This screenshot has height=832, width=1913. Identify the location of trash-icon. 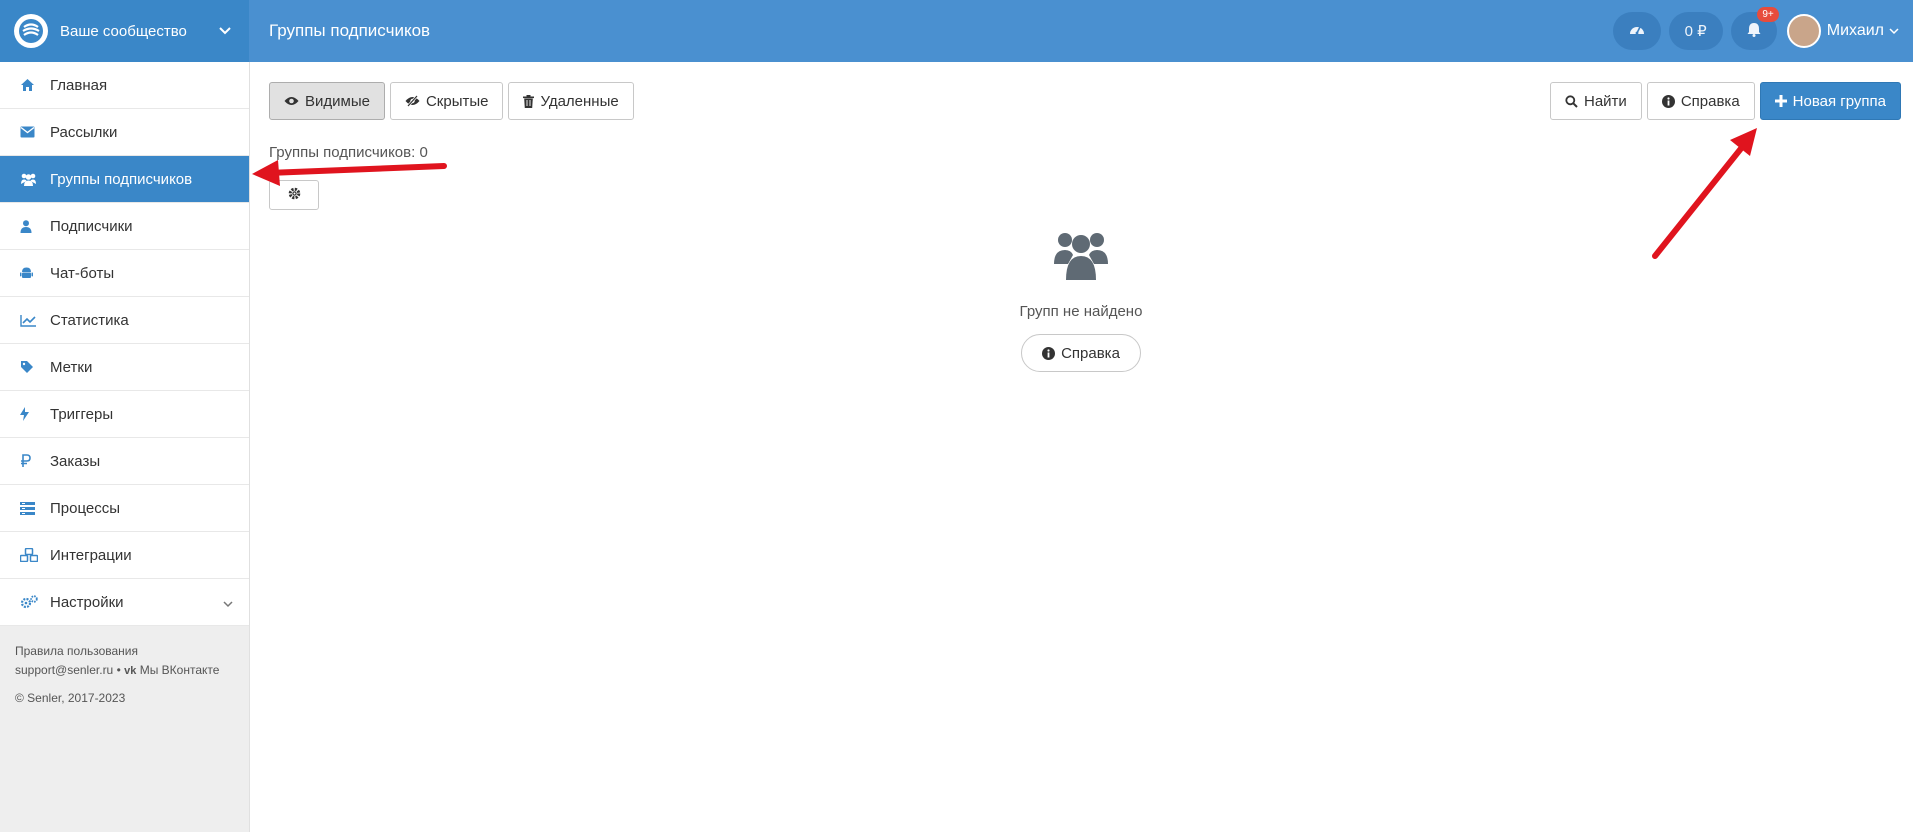
(529, 101).